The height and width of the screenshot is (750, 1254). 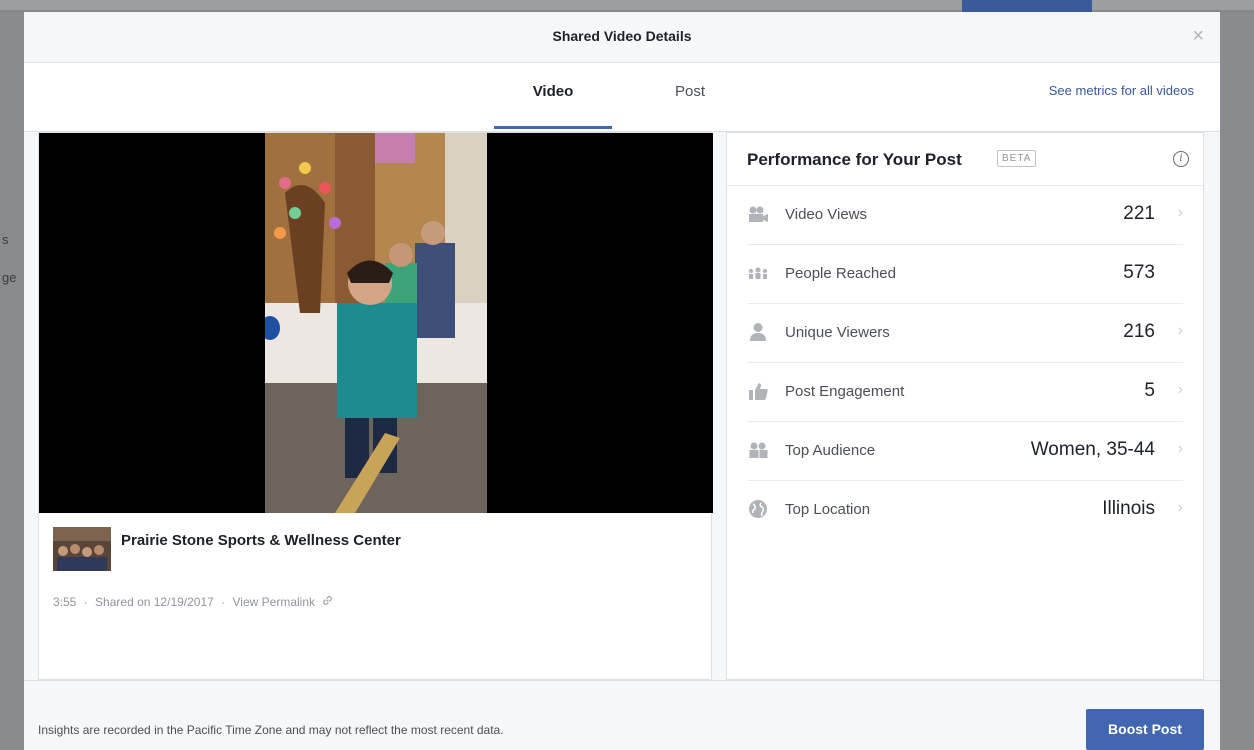 What do you see at coordinates (1027, 6) in the screenshot?
I see `background-boost-button` at bounding box center [1027, 6].